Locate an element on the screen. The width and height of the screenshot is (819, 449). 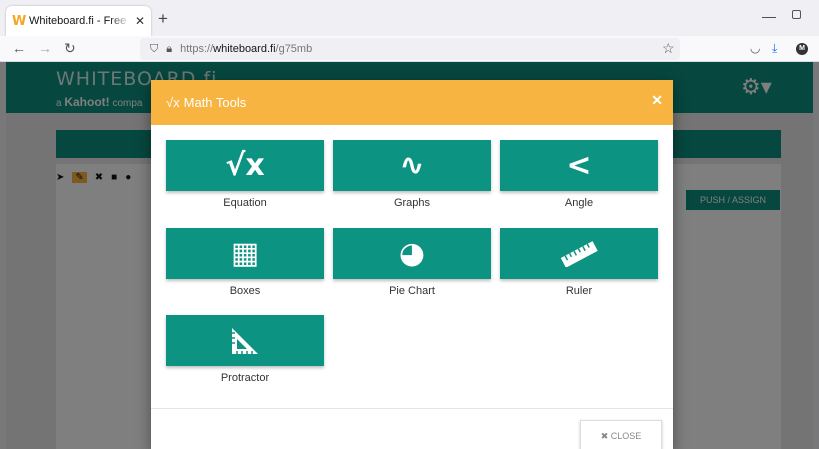
tool-angle: < Angle is located at coordinates (579, 174).